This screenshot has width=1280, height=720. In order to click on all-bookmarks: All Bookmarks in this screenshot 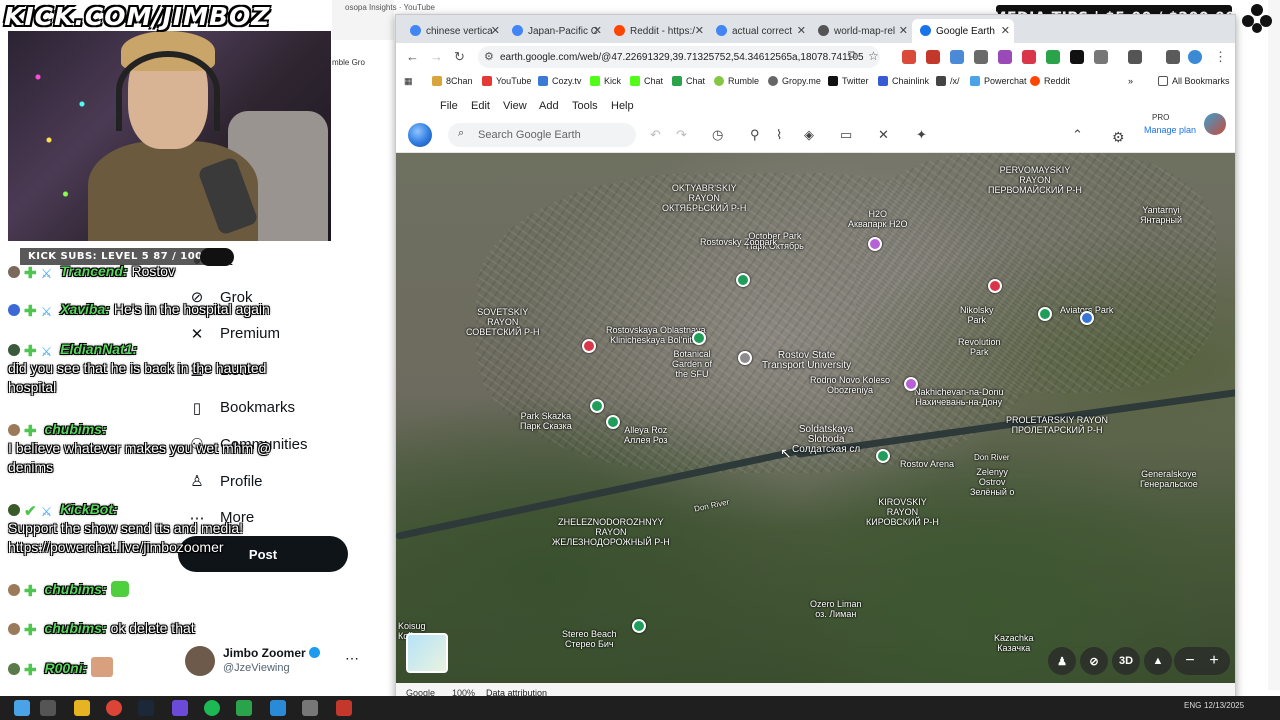, I will do `click(1194, 81)`.